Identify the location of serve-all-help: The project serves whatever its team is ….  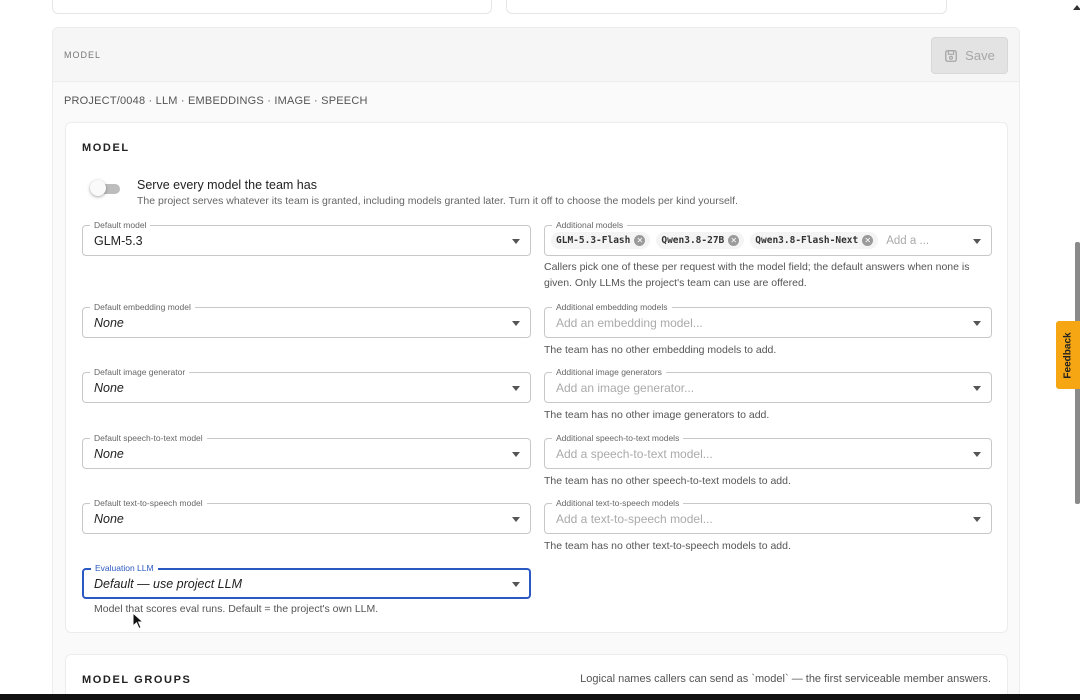
(437, 201).